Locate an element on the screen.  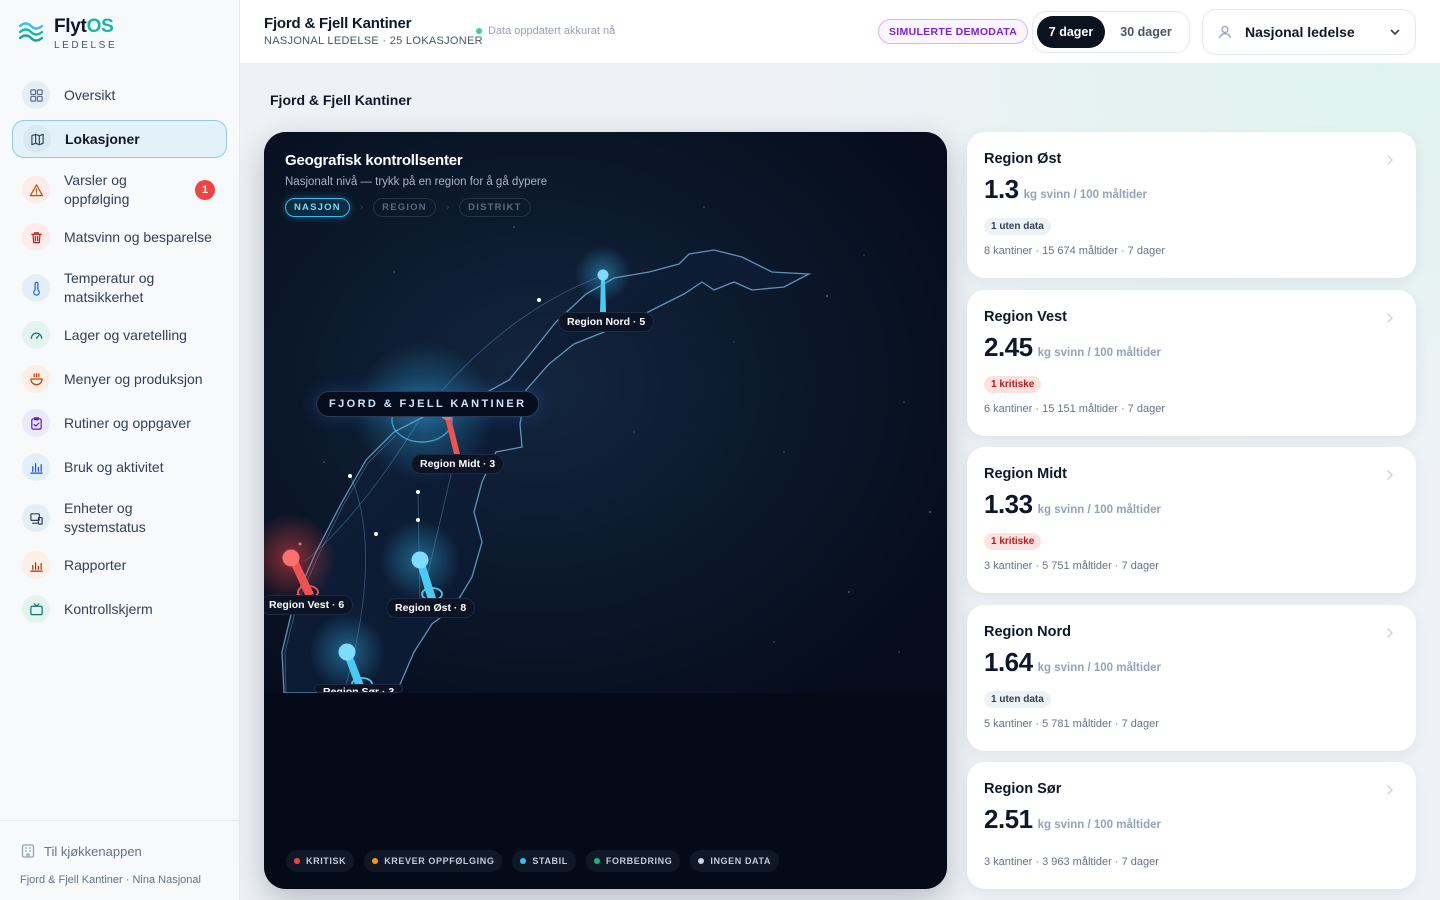
update-status-text: Data oppdatert akkurat nå is located at coordinates (552, 31).